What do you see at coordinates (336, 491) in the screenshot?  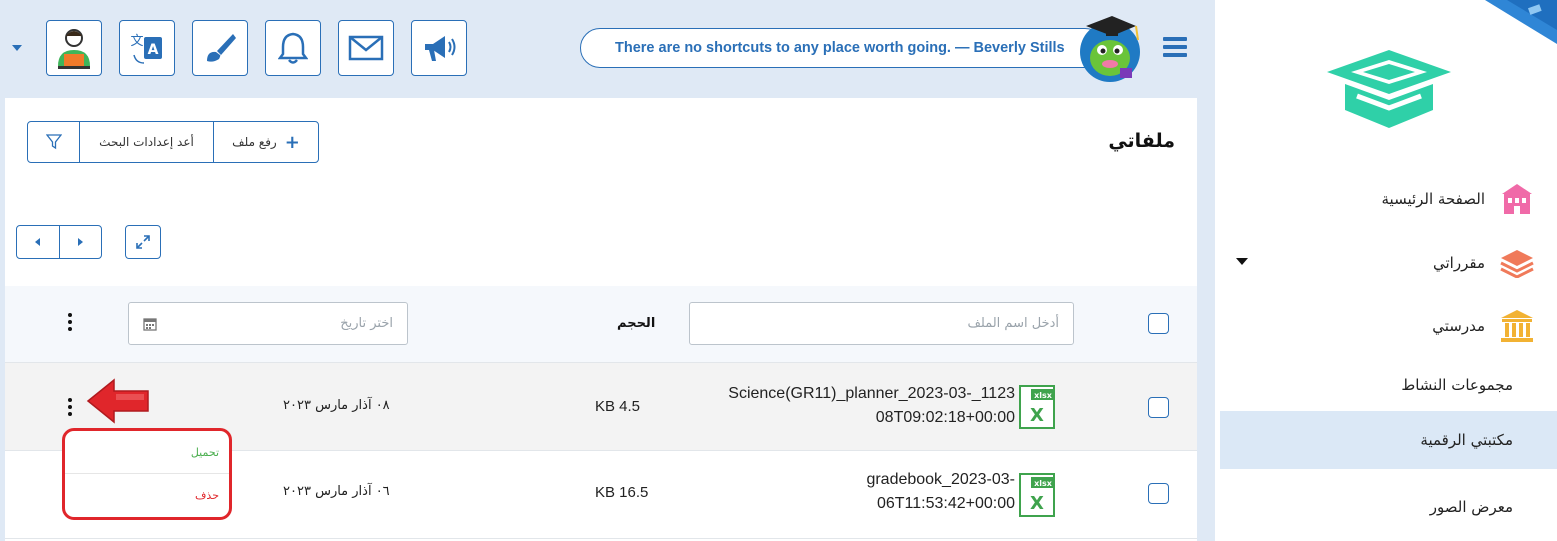 I see `file-date: ٠٦ آذار مارس ٢٠٢٣` at bounding box center [336, 491].